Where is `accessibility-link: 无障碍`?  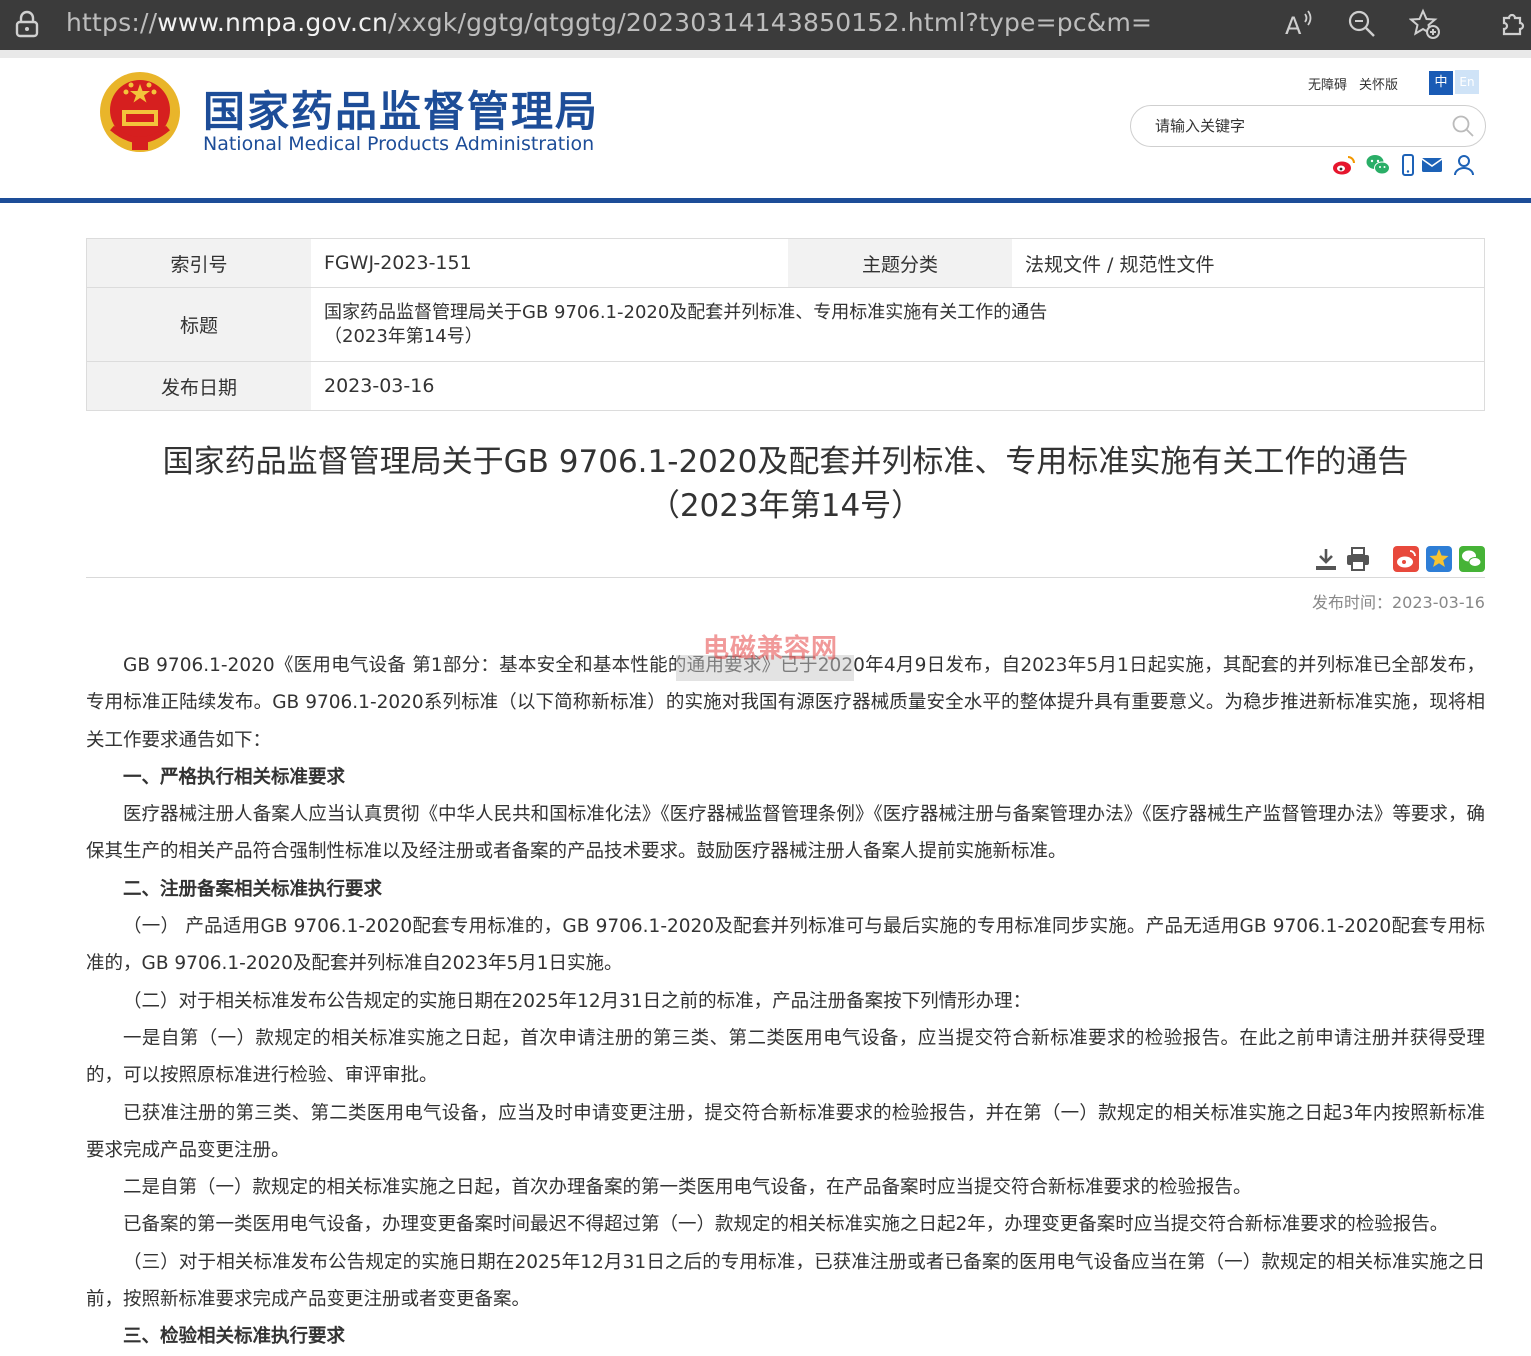
accessibility-link: 无障碍 is located at coordinates (1327, 85).